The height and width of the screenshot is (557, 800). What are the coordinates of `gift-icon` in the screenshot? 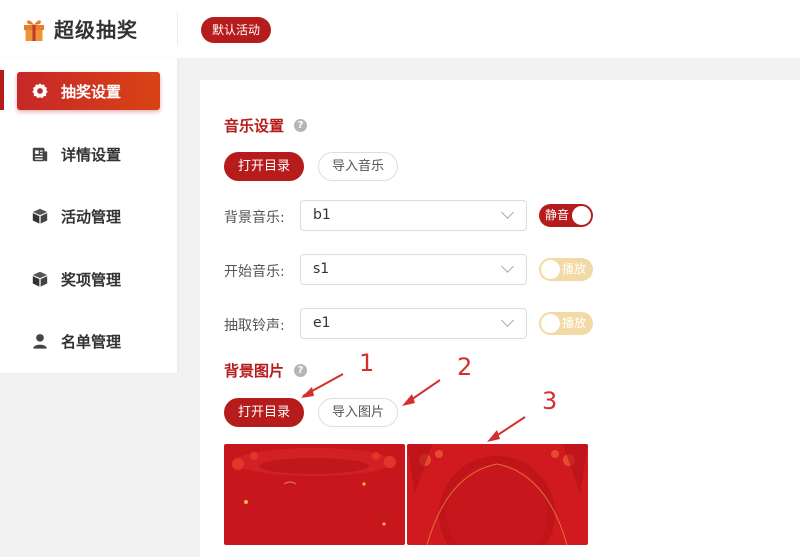 It's located at (34, 30).